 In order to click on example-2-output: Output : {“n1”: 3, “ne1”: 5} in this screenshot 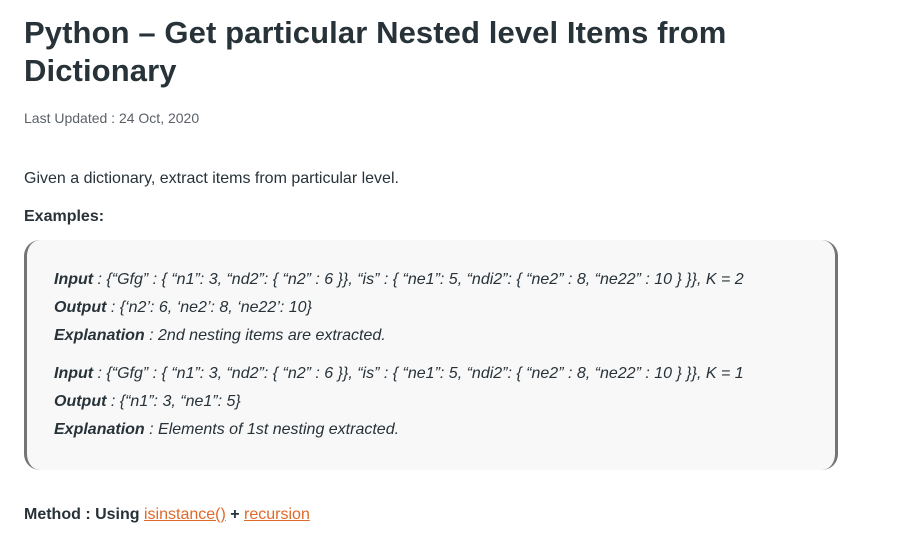, I will do `click(444, 402)`.